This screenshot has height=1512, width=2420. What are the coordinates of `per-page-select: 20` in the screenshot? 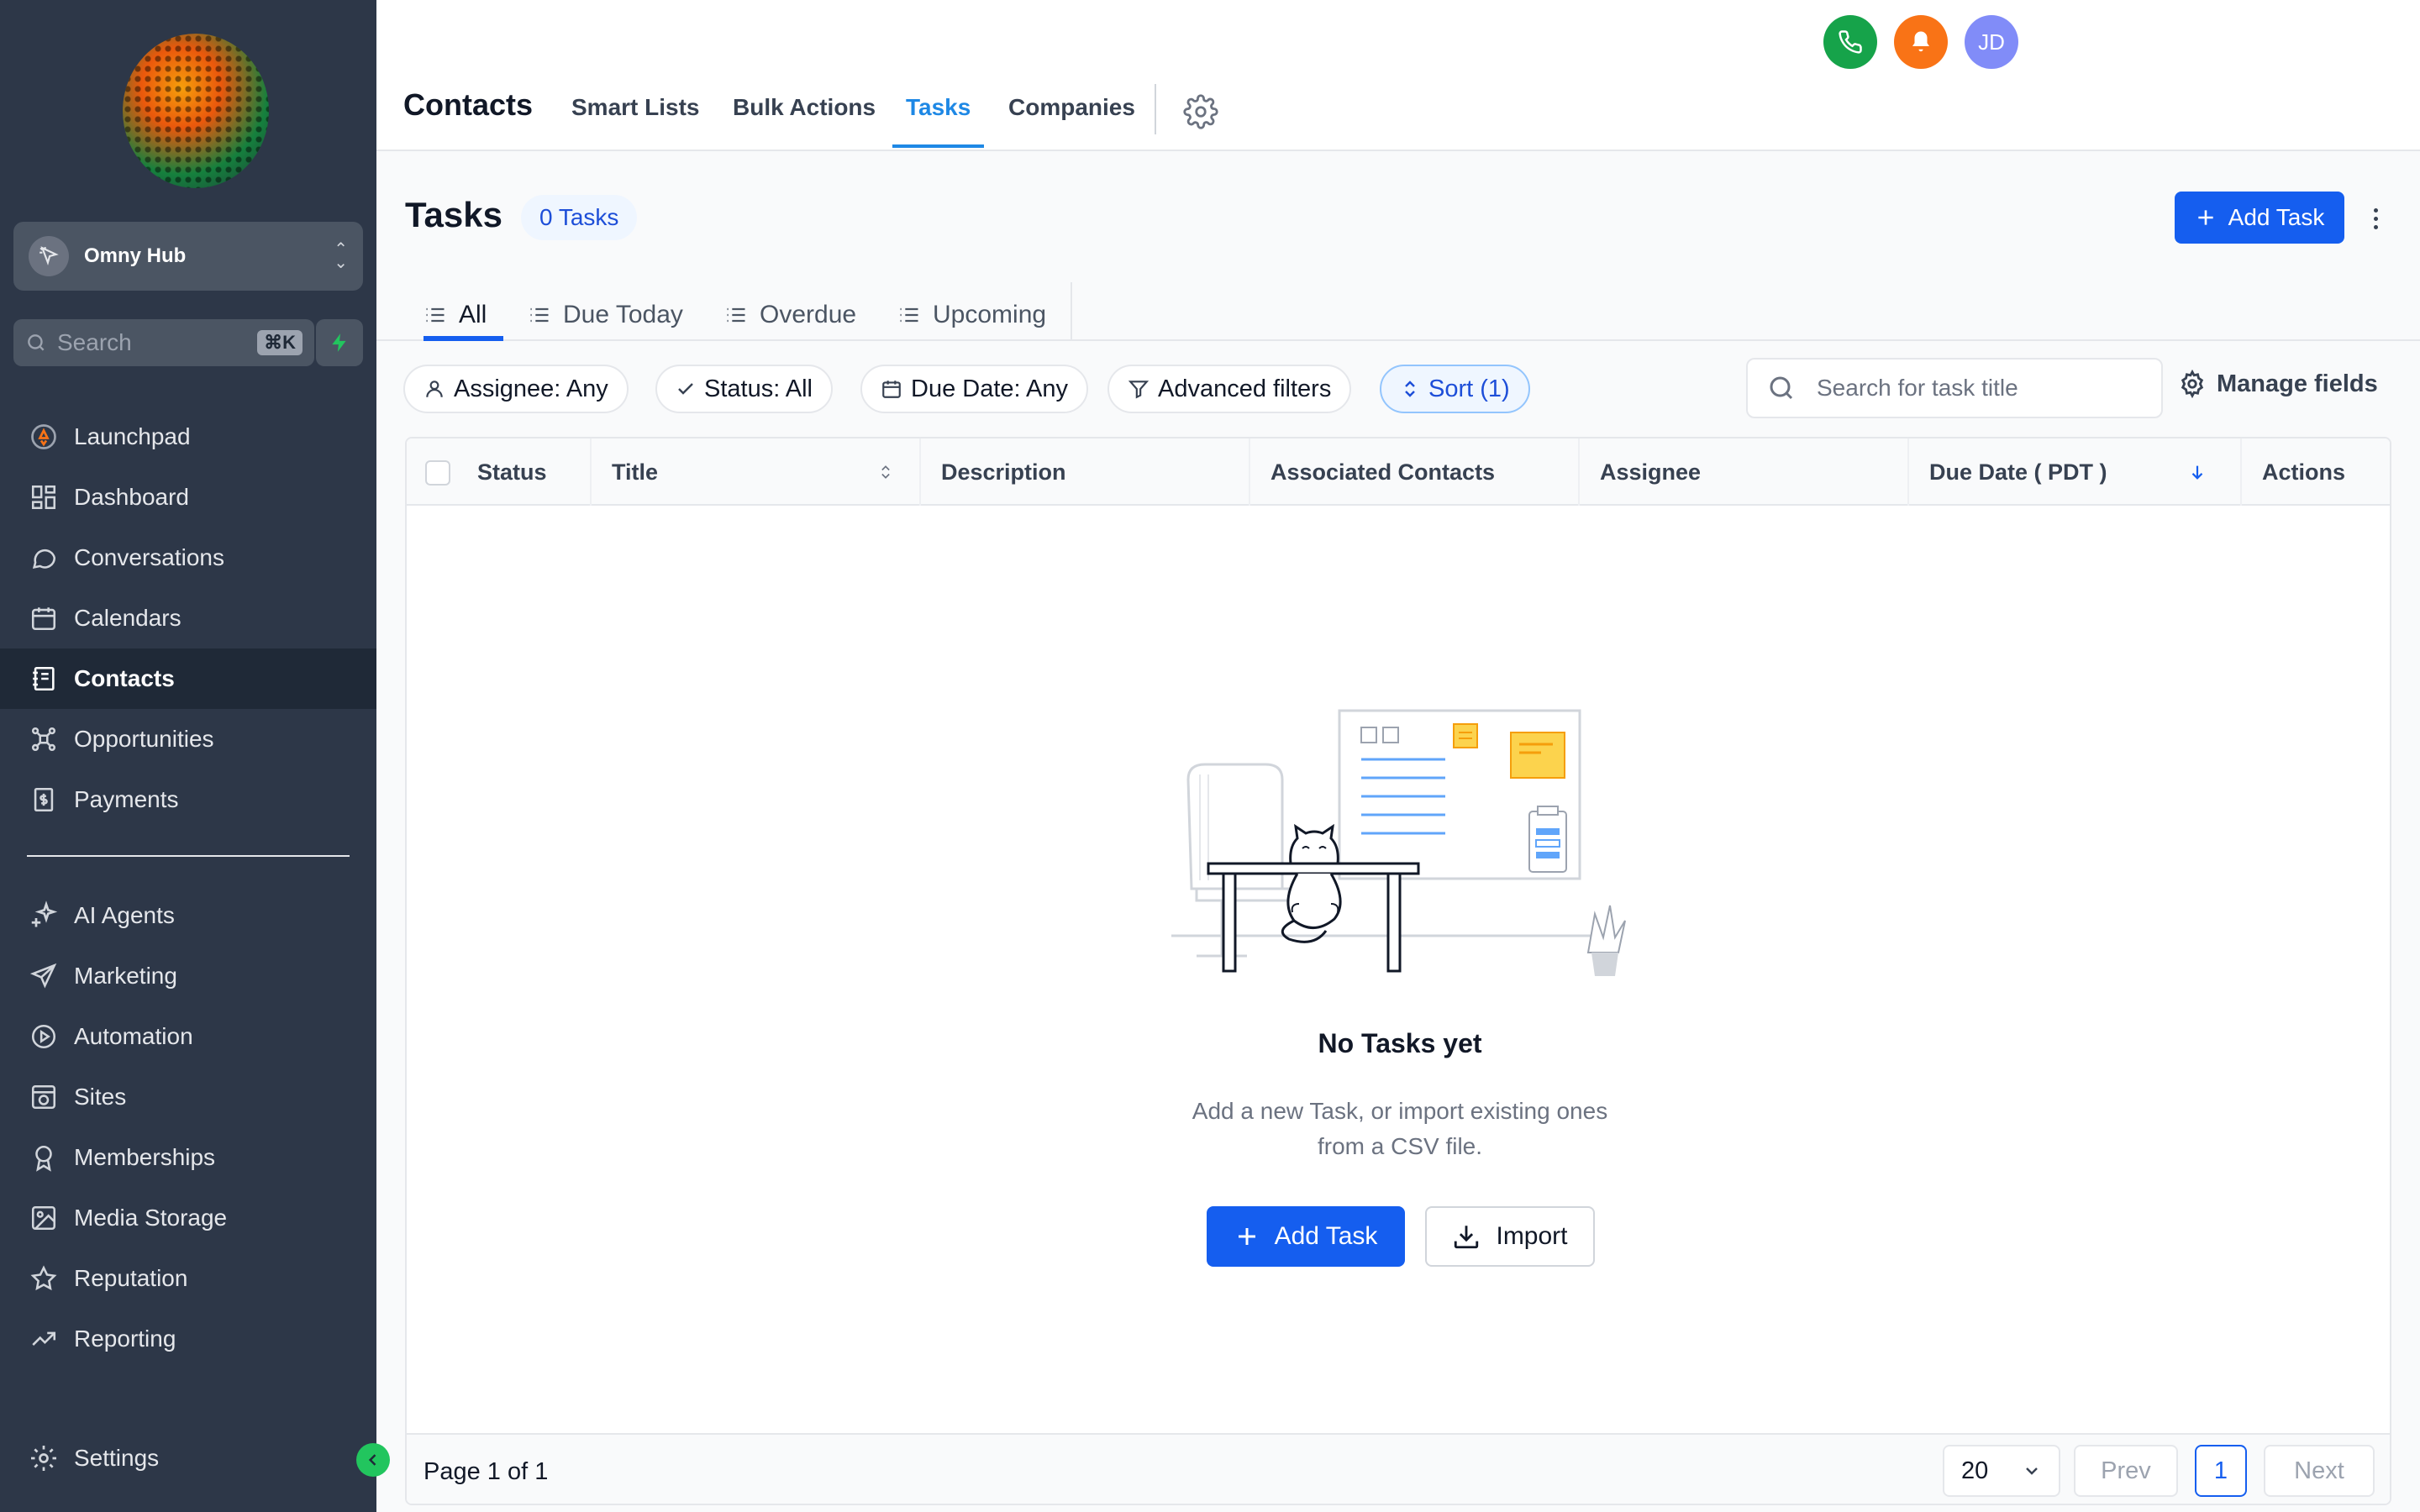 It's located at (2001, 1471).